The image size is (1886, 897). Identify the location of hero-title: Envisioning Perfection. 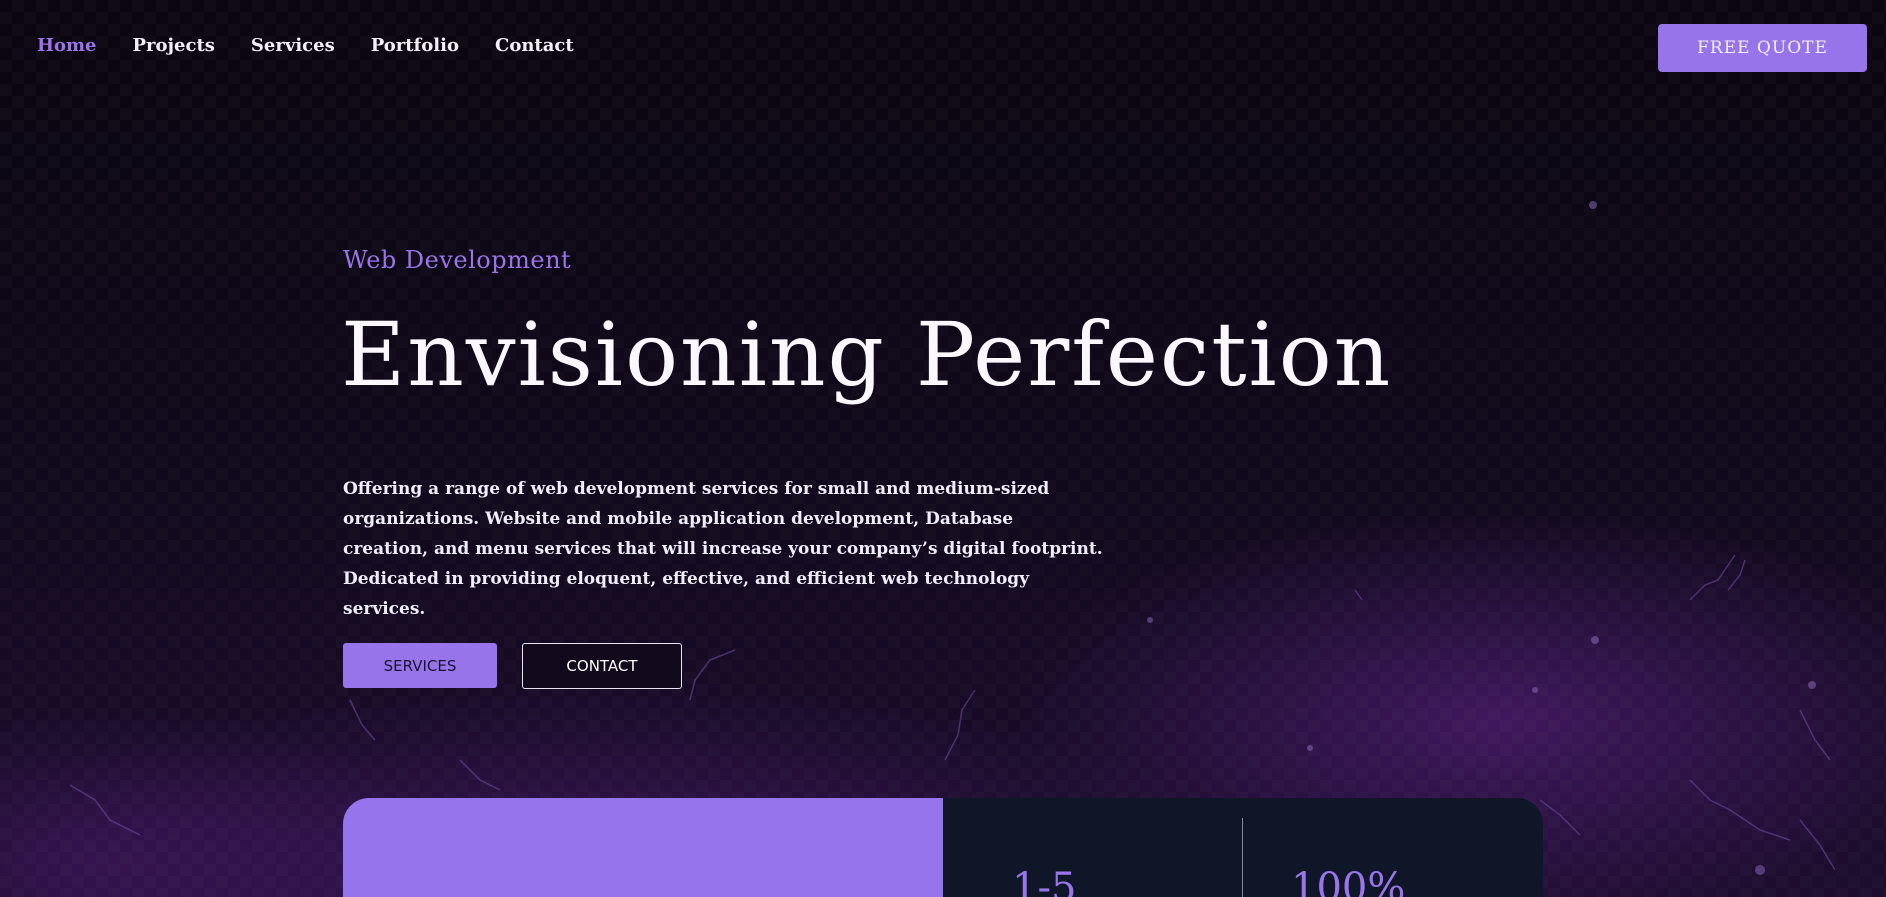
(867, 354).